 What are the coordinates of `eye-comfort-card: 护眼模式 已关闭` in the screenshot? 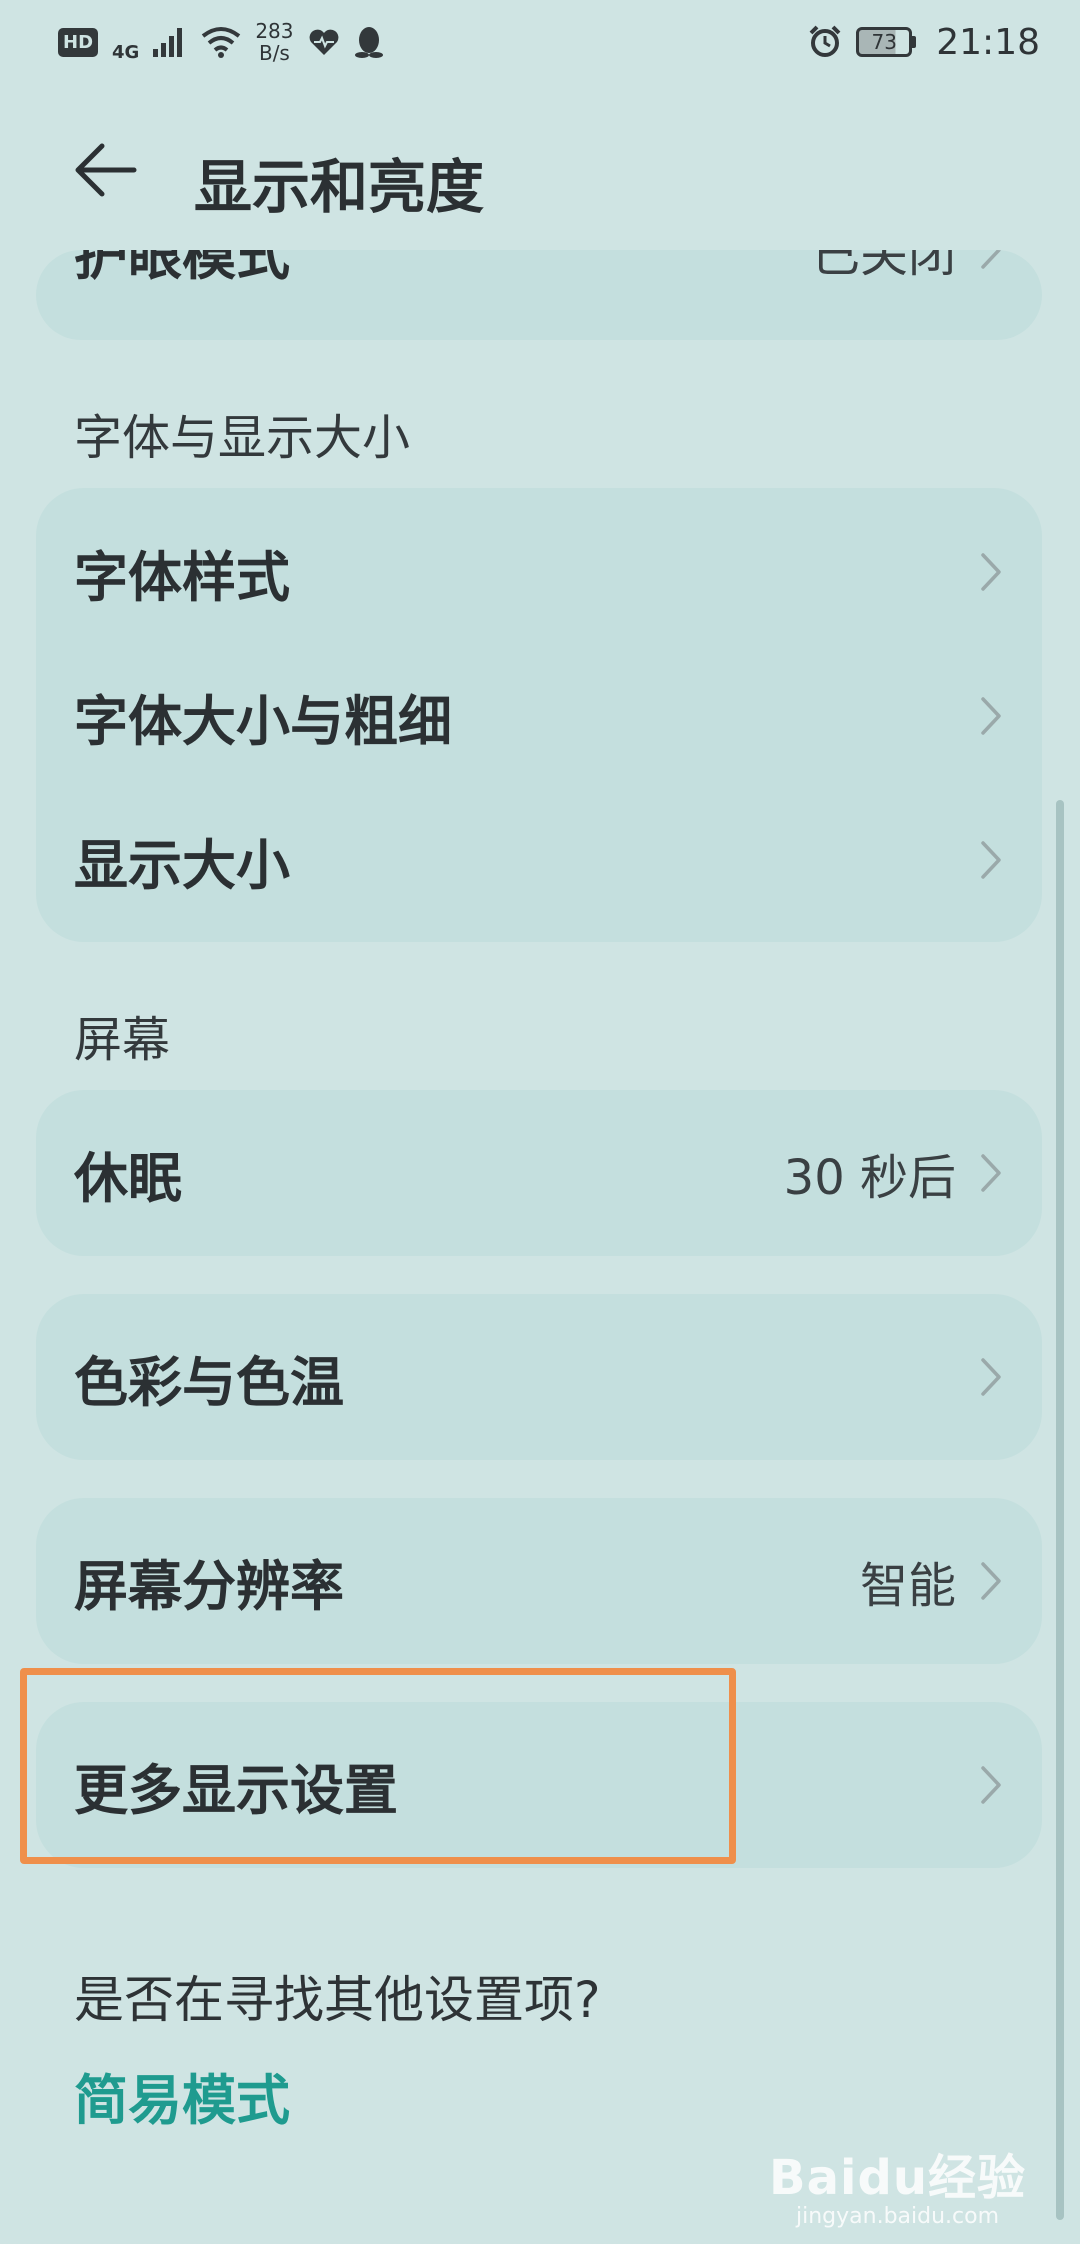 It's located at (539, 295).